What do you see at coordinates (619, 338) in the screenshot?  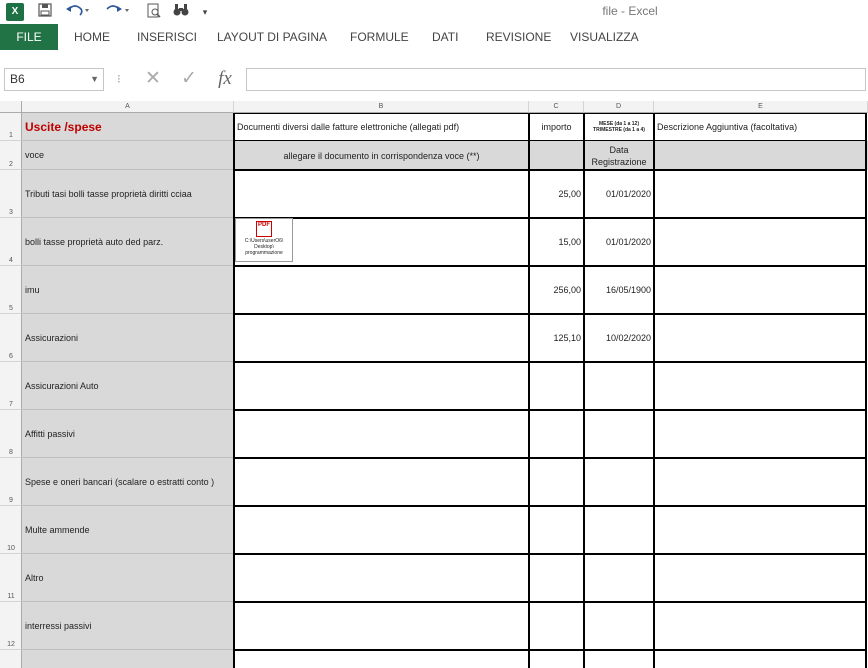 I see `cell-data: 10/02/2020` at bounding box center [619, 338].